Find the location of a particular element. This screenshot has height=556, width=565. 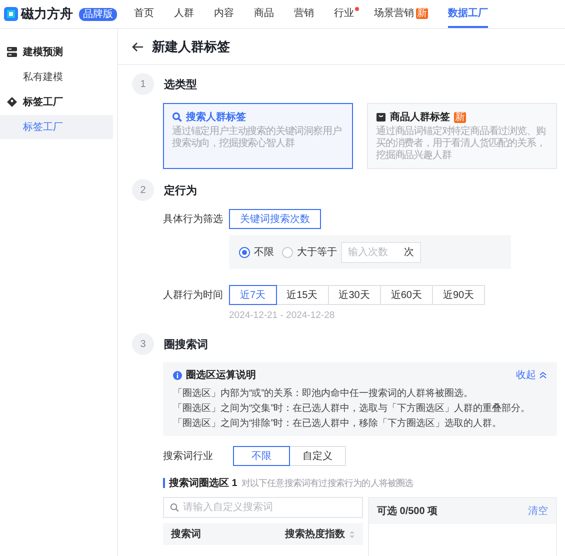

zone-title: 搜索词圈选区 1 is located at coordinates (203, 483).